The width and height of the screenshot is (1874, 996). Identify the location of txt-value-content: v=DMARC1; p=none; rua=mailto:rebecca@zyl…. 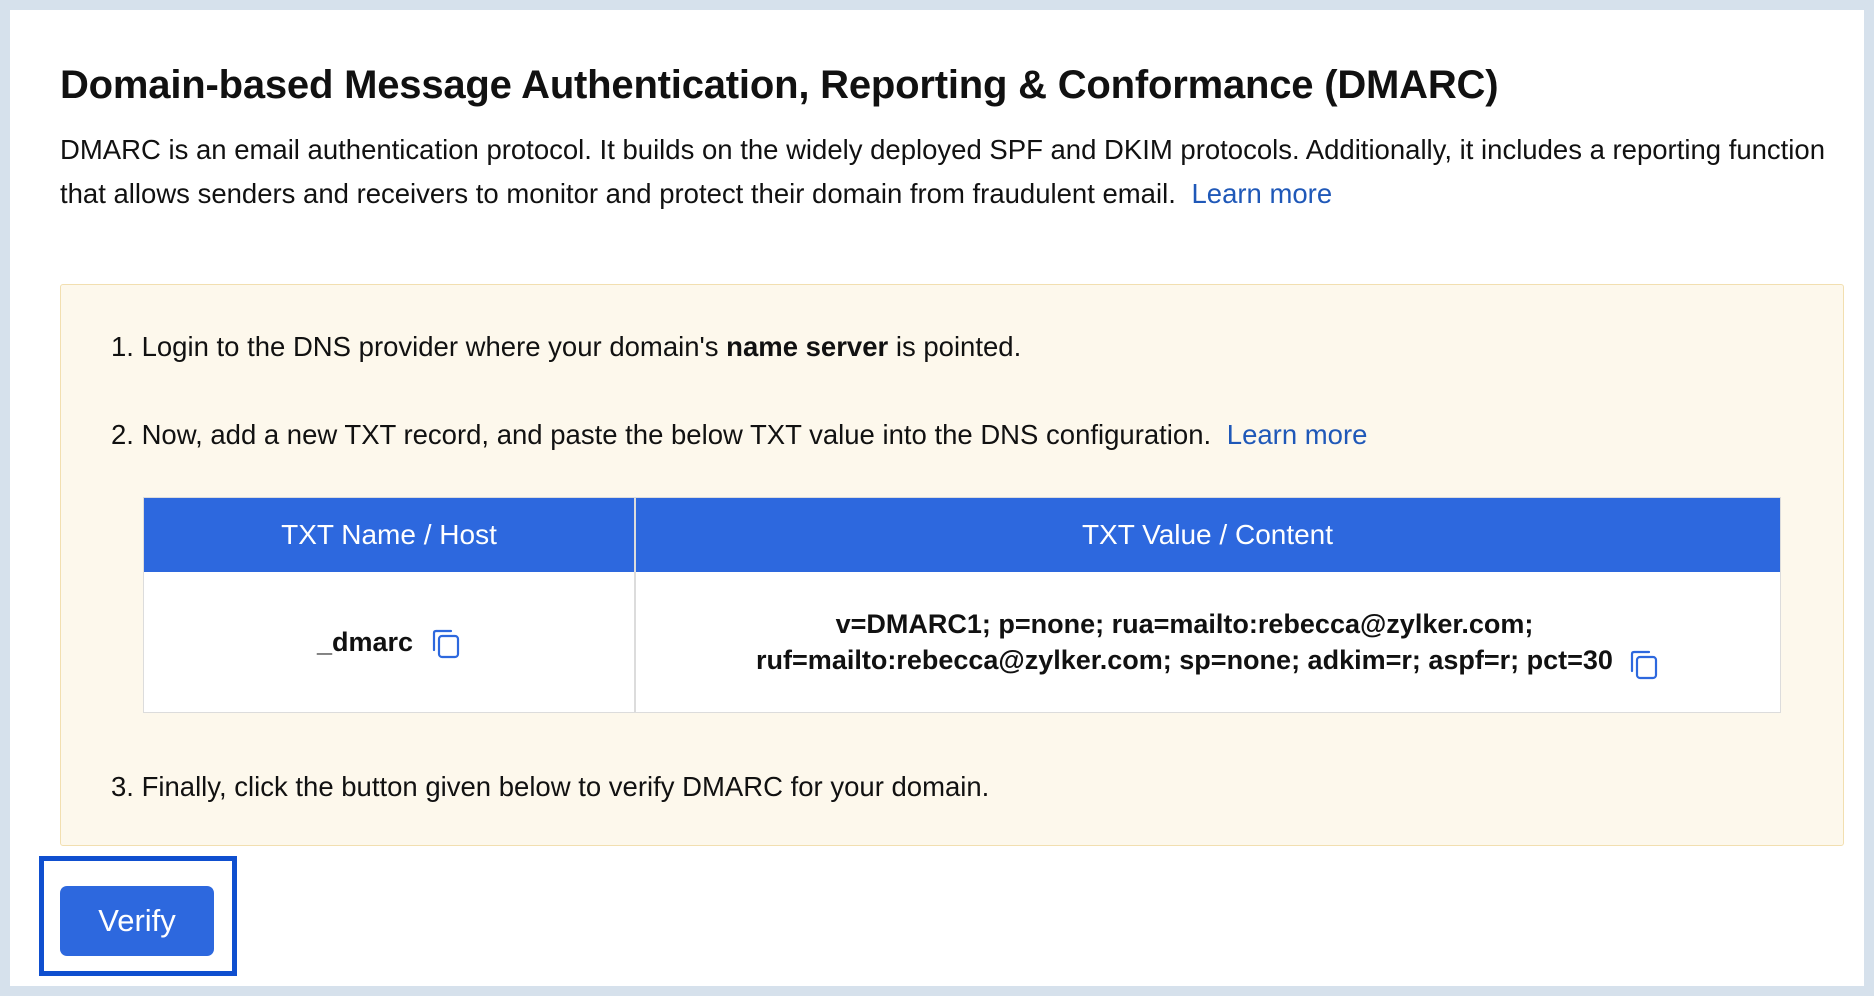
(1184, 642).